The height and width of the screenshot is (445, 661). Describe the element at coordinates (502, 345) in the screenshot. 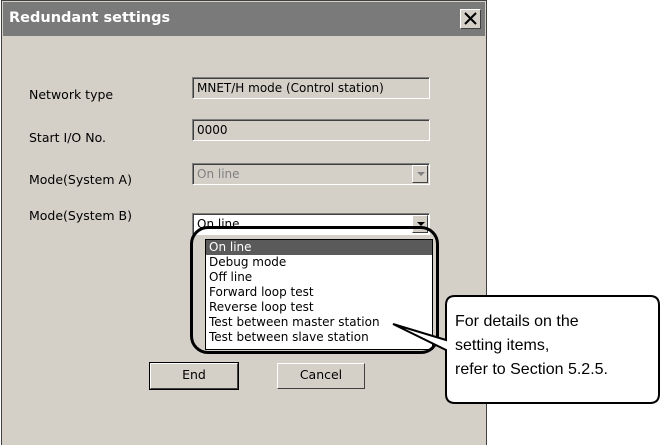

I see `callout-line-2: setting items,` at that location.